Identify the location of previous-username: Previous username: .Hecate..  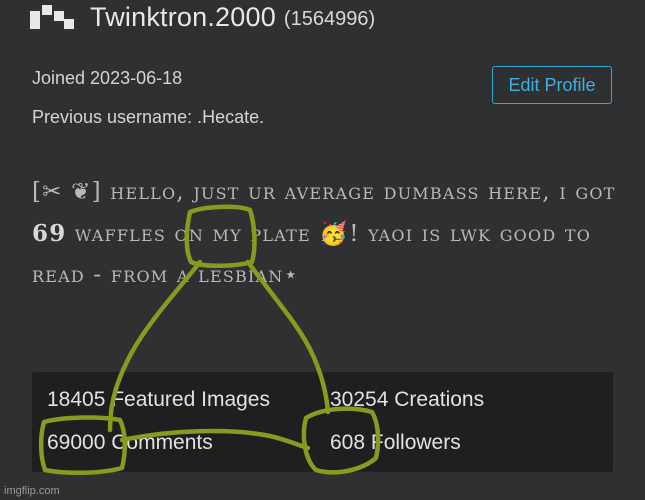
(148, 117).